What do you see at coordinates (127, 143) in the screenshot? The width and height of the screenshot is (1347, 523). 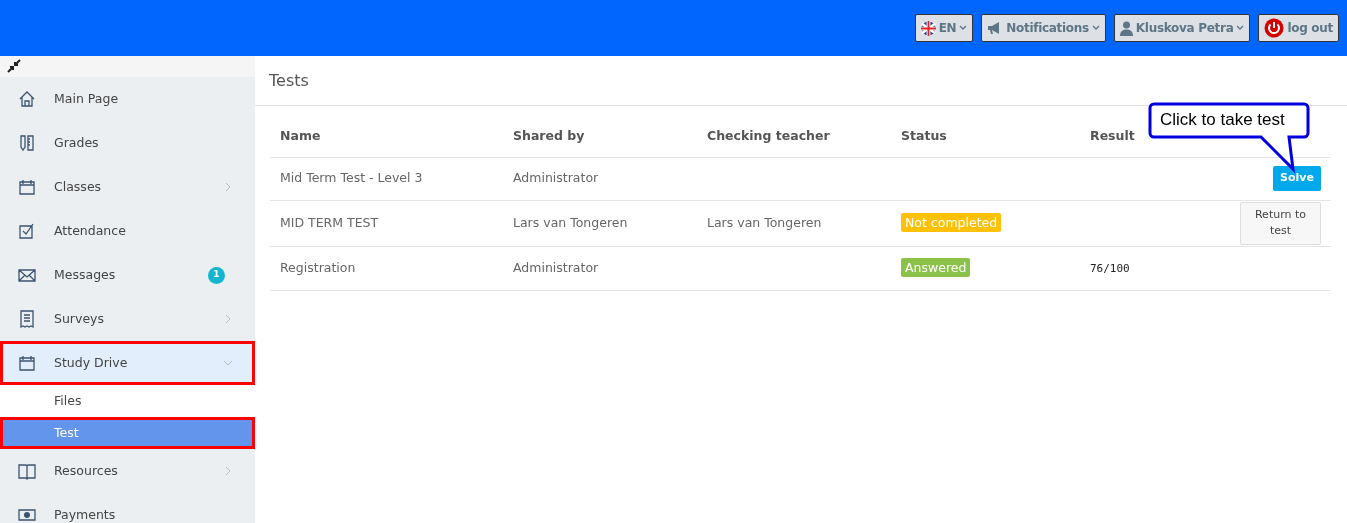 I see `sidebar-item: Grades` at bounding box center [127, 143].